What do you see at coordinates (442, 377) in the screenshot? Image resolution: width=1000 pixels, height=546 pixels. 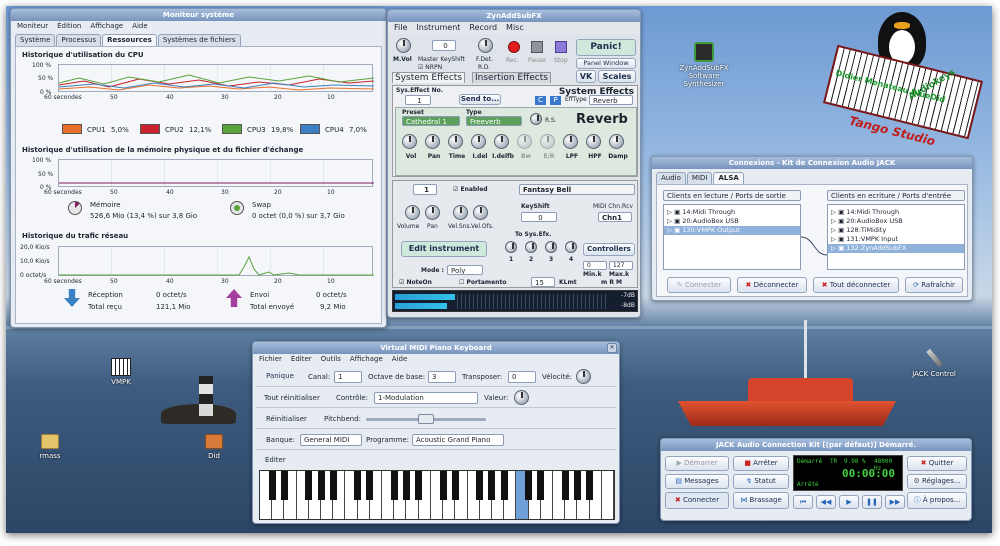 I see `octave-spinbox: 3` at bounding box center [442, 377].